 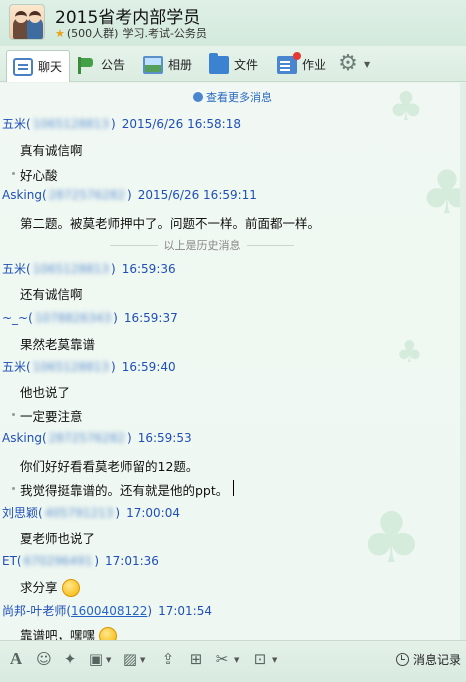 I want to click on sender-uid: 2872576282, so click(x=87, y=438).